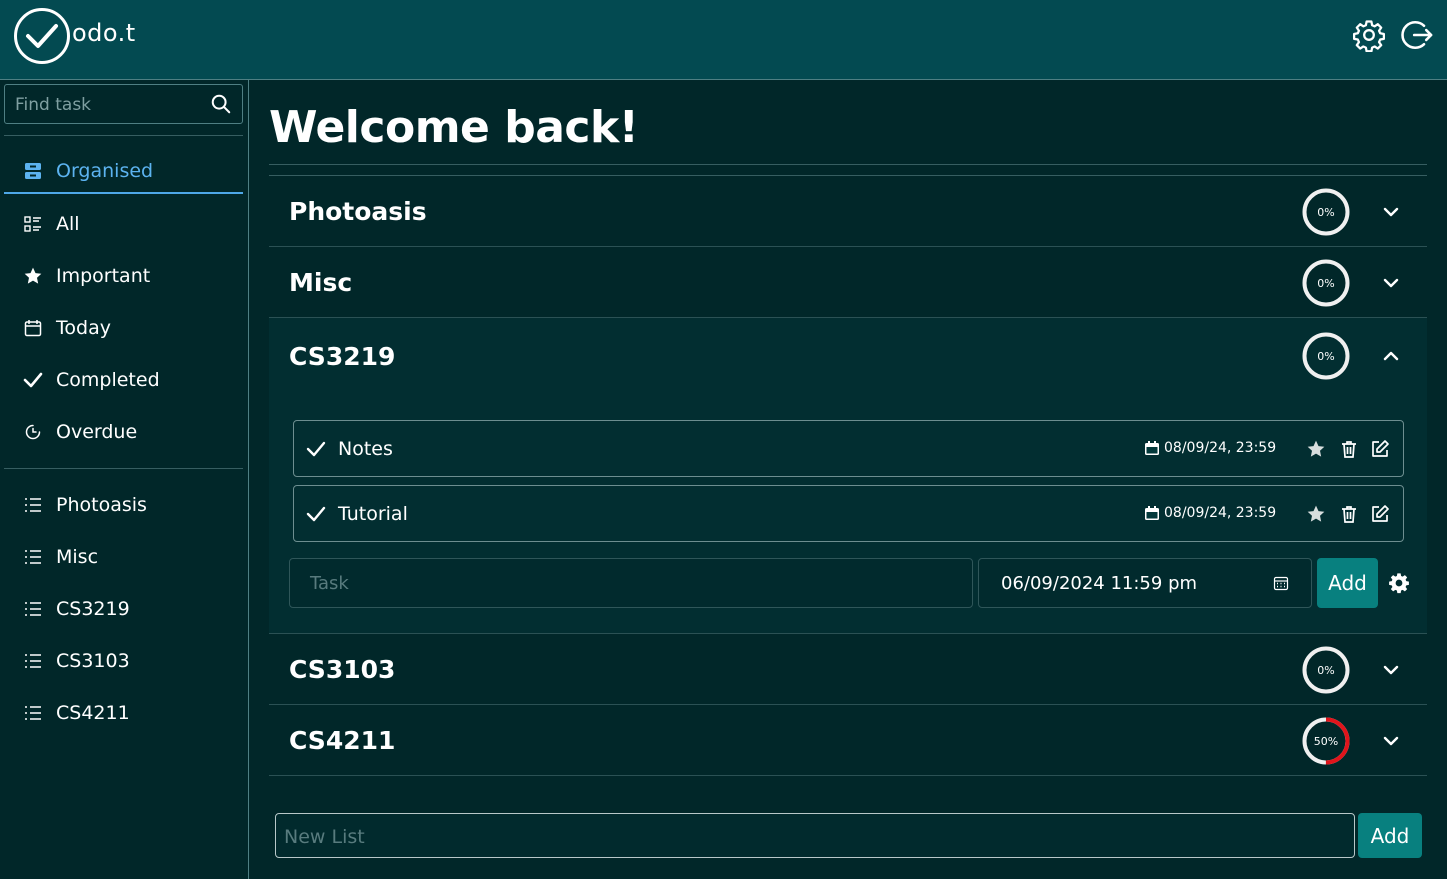 The height and width of the screenshot is (879, 1447). I want to click on sidebar-item-label: Completed, so click(108, 380).